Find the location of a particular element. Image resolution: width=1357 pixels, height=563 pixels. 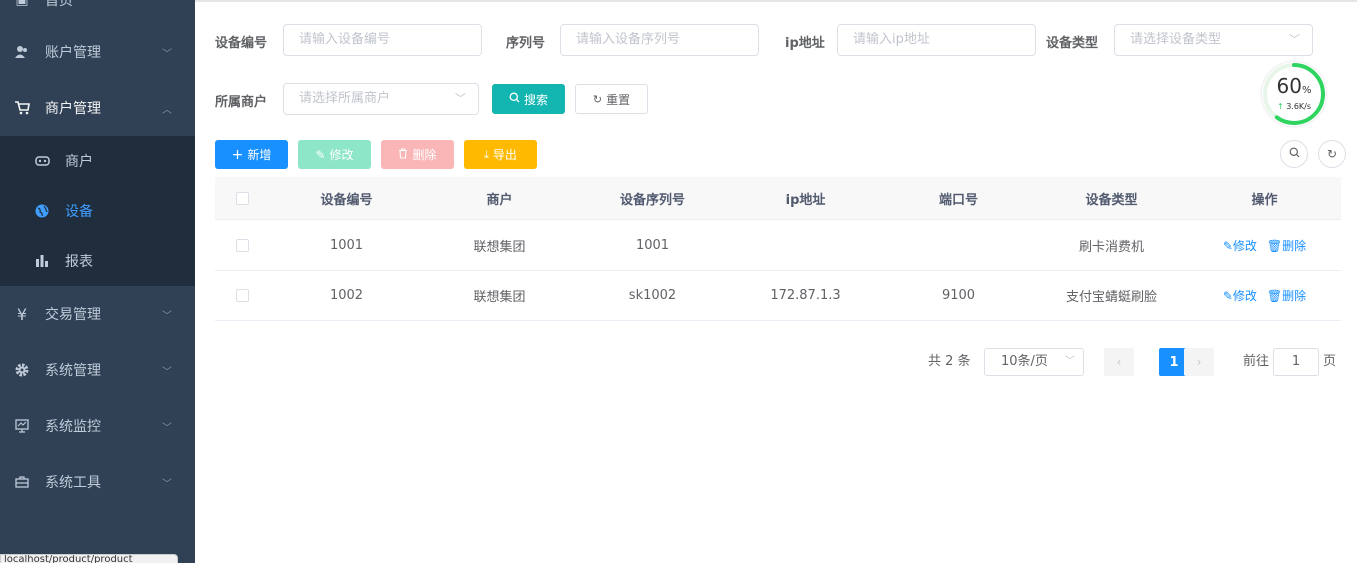

export-button-label: 导出 is located at coordinates (504, 155).